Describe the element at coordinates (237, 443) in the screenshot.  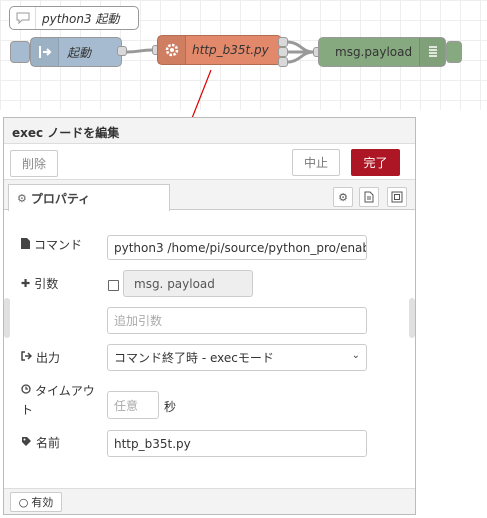
I see `name-input: http_b35t.py` at that location.